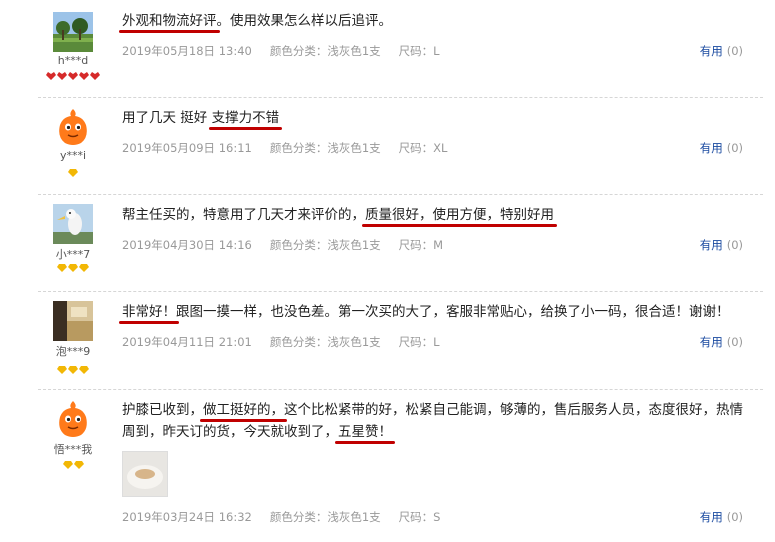  Describe the element at coordinates (432, 118) in the screenshot. I see `review-text: 用了几天 挺好 支撑力不错` at that location.